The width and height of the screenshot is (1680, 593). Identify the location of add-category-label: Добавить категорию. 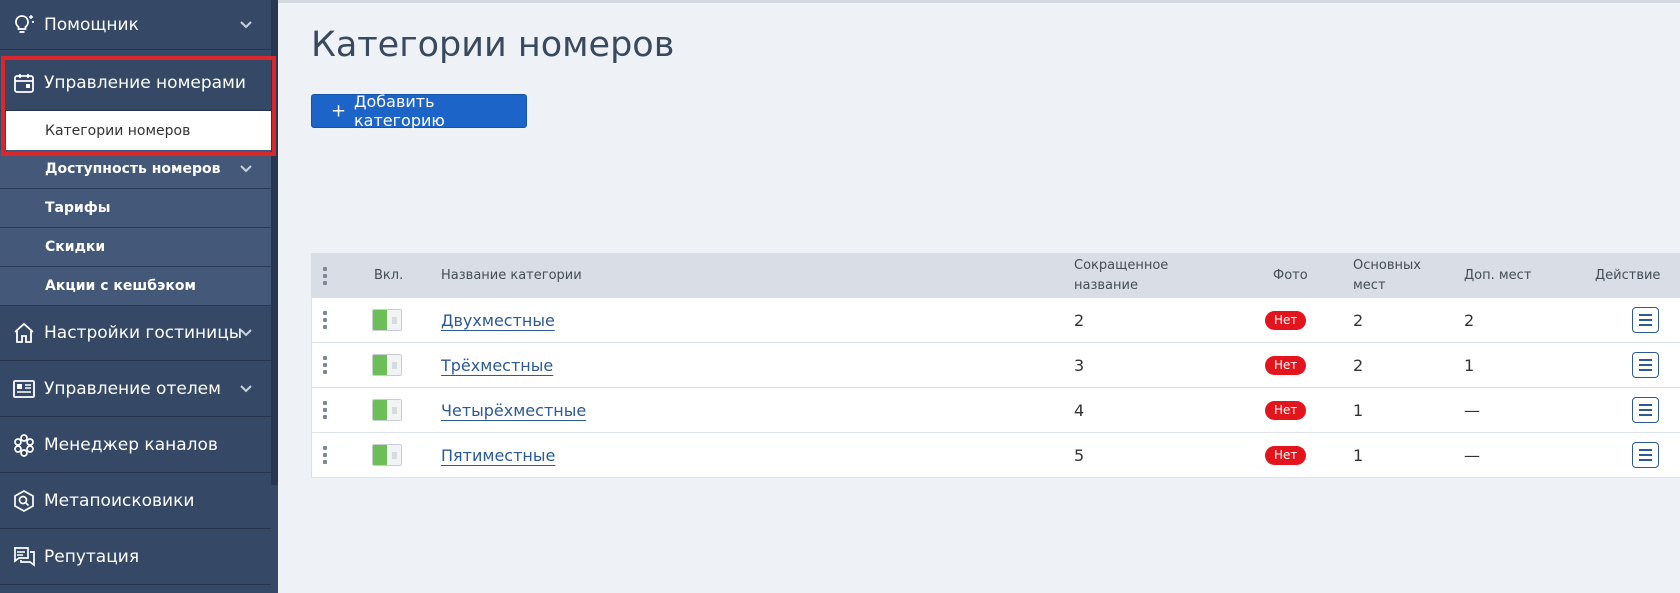
(399, 111).